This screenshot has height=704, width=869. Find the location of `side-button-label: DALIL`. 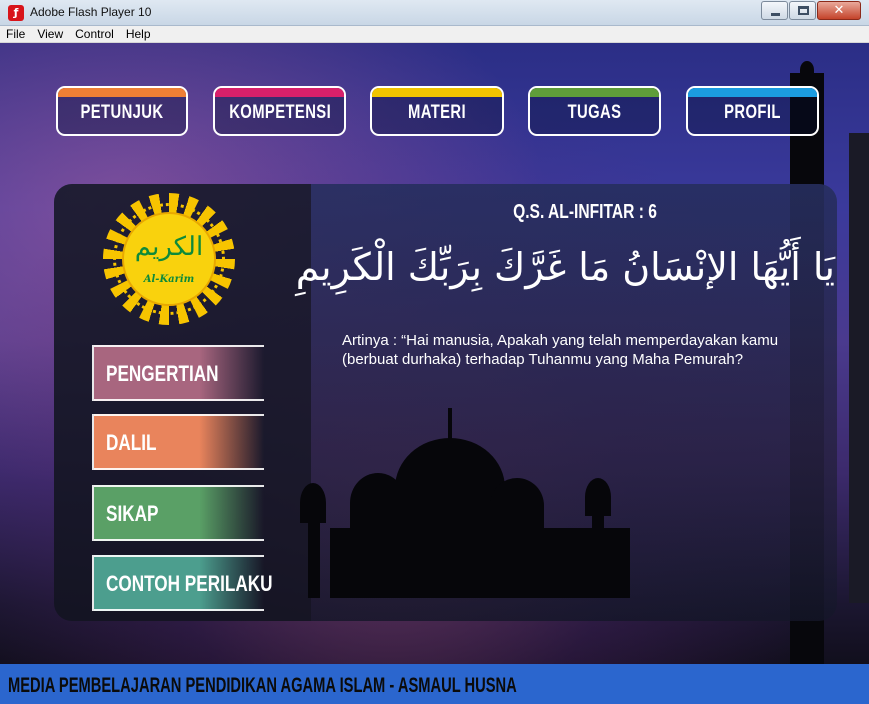

side-button-label: DALIL is located at coordinates (131, 442).